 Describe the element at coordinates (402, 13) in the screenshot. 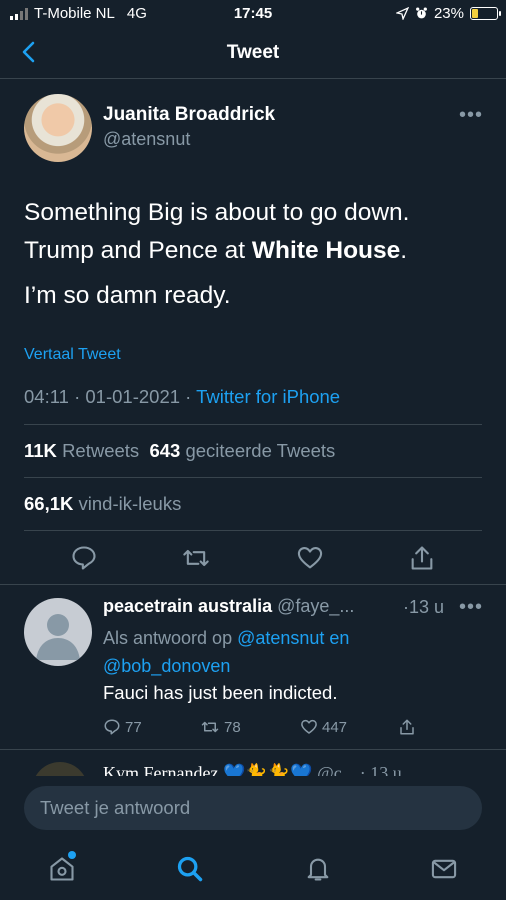

I see `location-icon` at that location.